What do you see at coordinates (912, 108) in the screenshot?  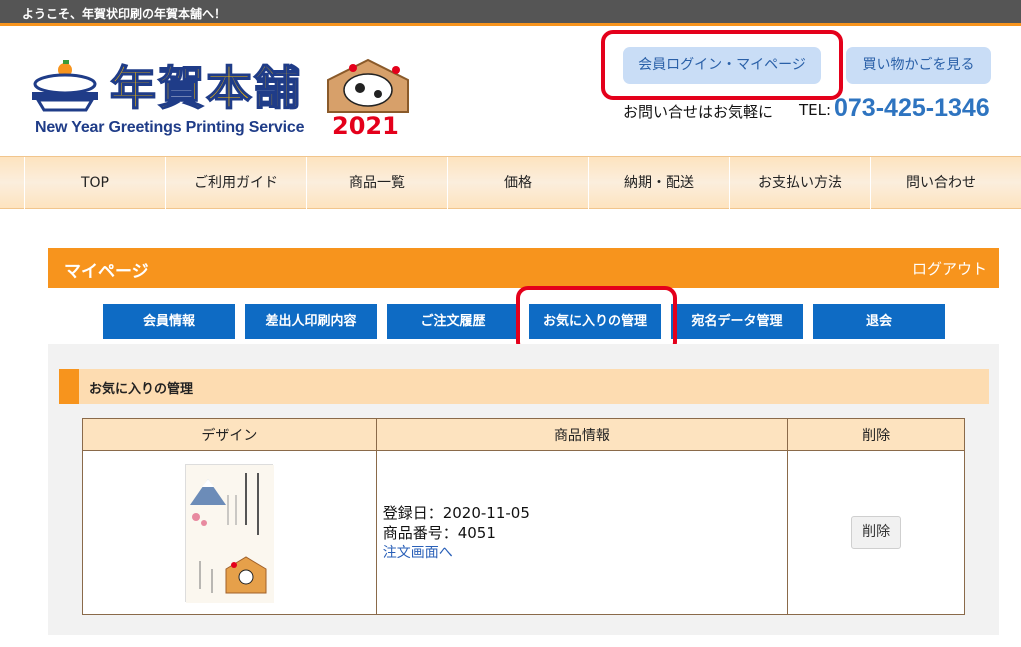 I see `tel-number: 073-425-1346` at bounding box center [912, 108].